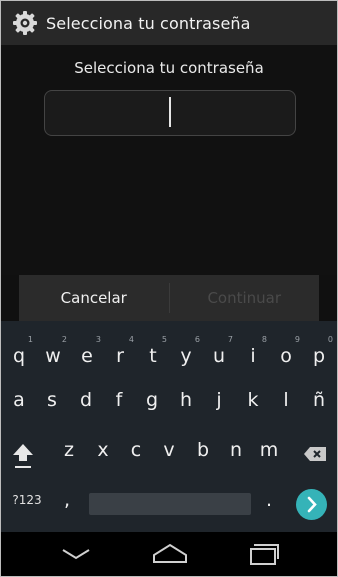 The height and width of the screenshot is (577, 338). I want to click on comma-key: ,, so click(67, 504).